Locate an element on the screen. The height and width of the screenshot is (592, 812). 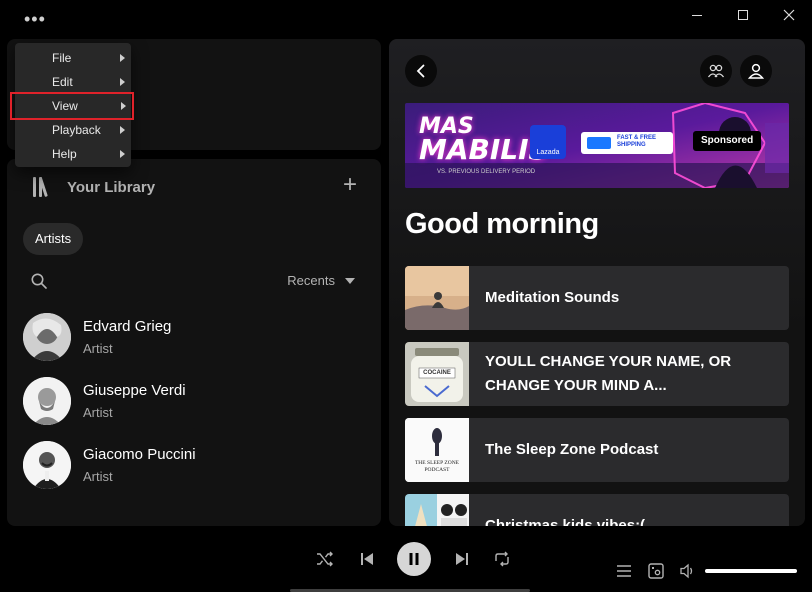
friend-activity-button is located at coordinates (716, 71).